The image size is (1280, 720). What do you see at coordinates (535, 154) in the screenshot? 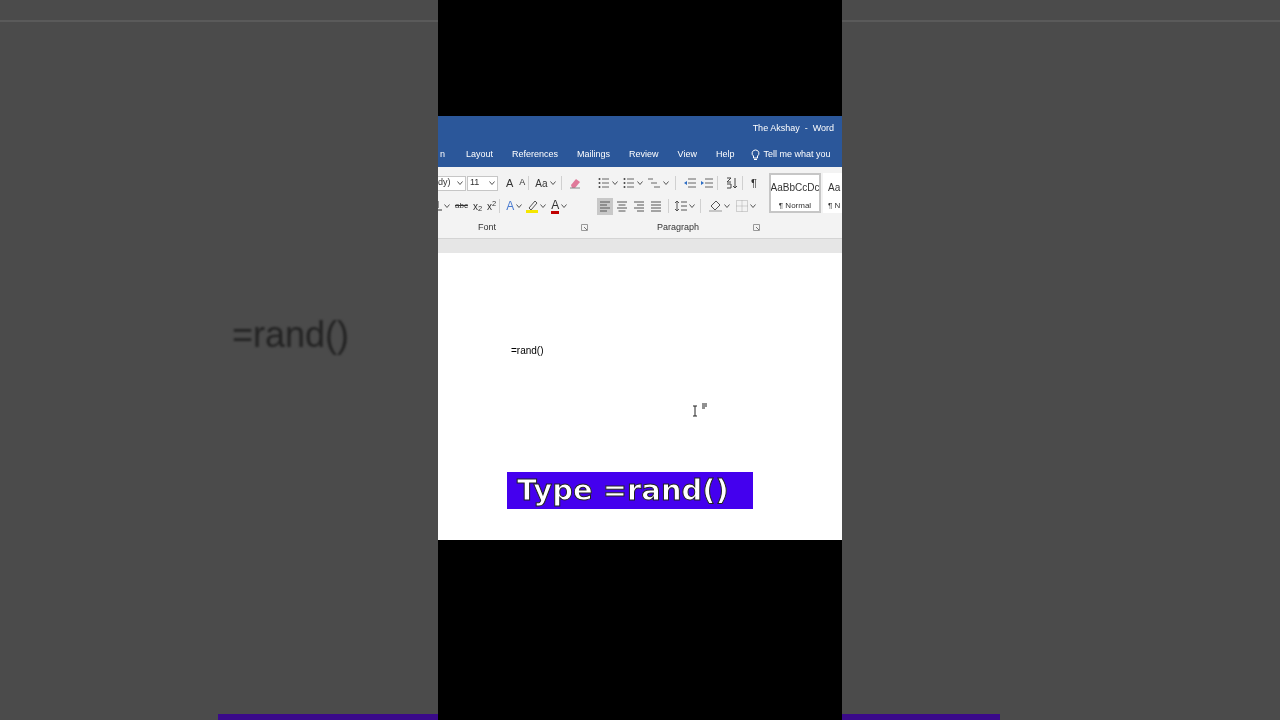
I see `ribbon-tab: References` at bounding box center [535, 154].